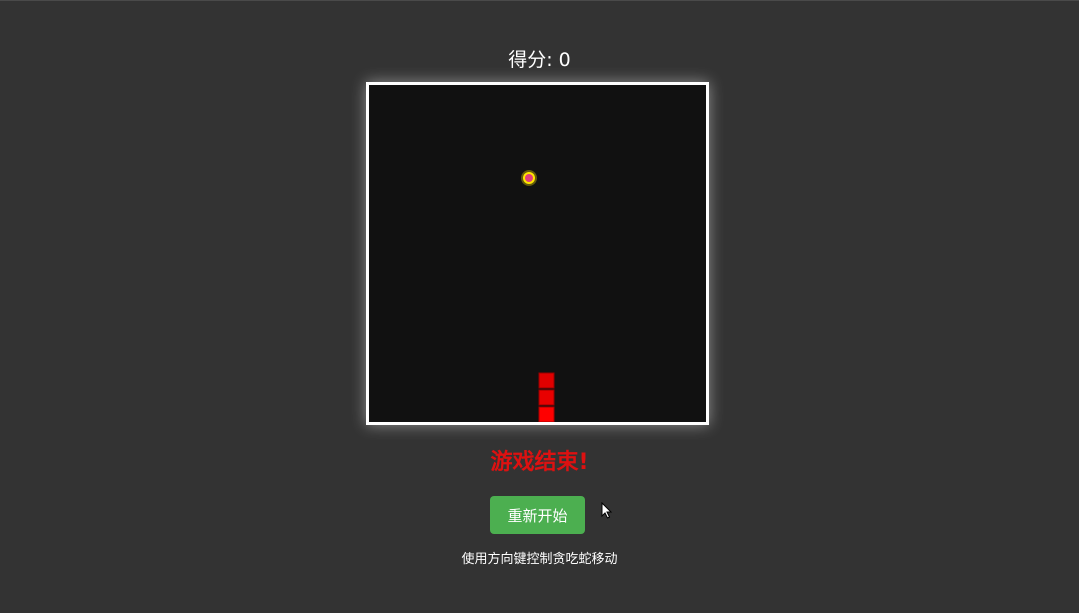 The width and height of the screenshot is (1079, 613). What do you see at coordinates (607, 510) in the screenshot?
I see `mouse-cursor-icon` at bounding box center [607, 510].